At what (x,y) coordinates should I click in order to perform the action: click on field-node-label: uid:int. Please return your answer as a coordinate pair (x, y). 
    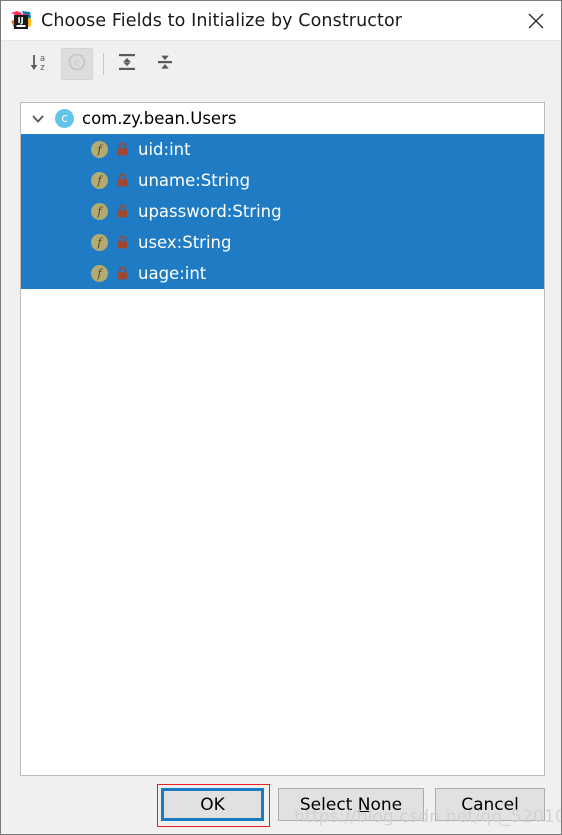
    Looking at the image, I should click on (164, 149).